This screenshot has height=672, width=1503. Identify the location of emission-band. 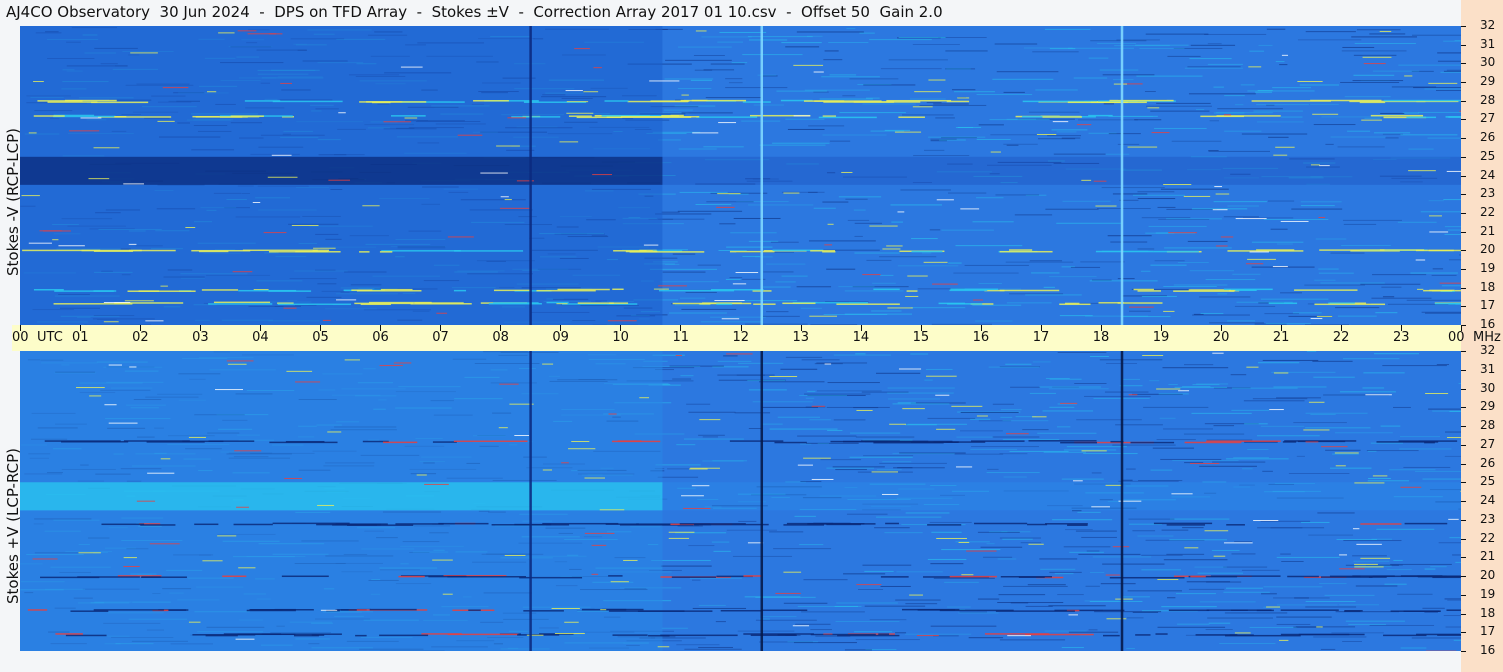
(341, 496).